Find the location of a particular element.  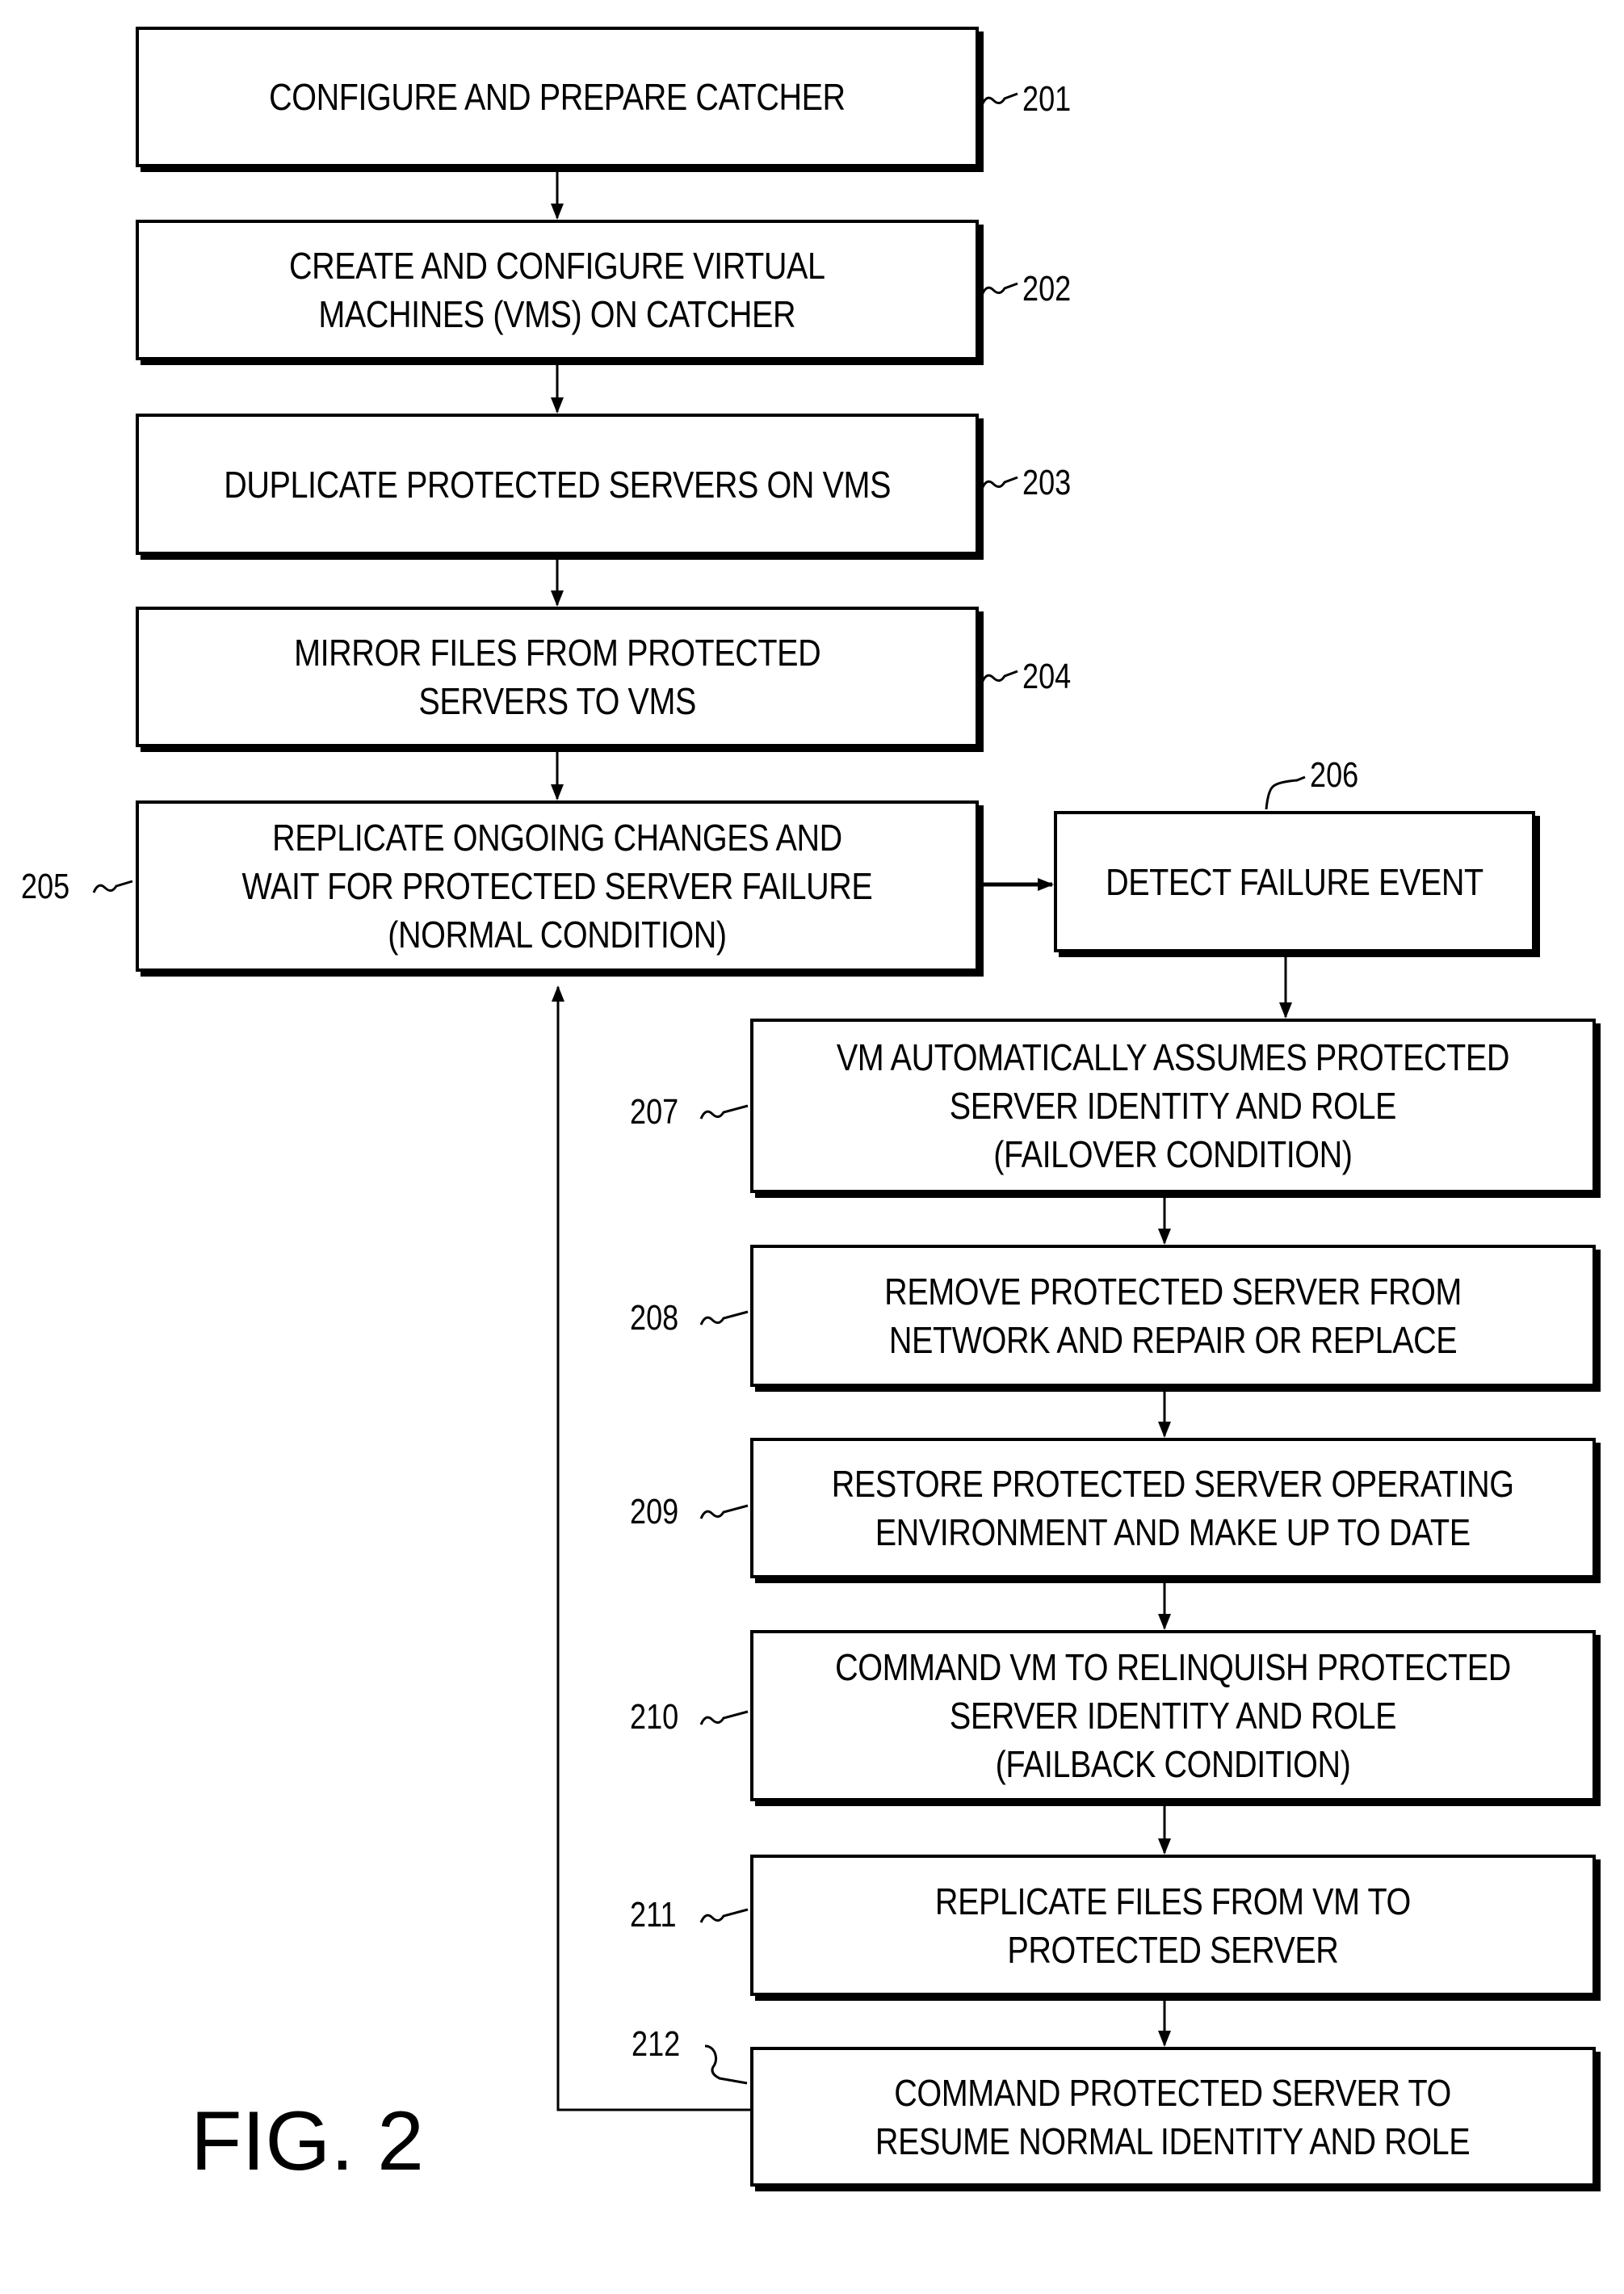

ref-202: 202 is located at coordinates (1047, 289).